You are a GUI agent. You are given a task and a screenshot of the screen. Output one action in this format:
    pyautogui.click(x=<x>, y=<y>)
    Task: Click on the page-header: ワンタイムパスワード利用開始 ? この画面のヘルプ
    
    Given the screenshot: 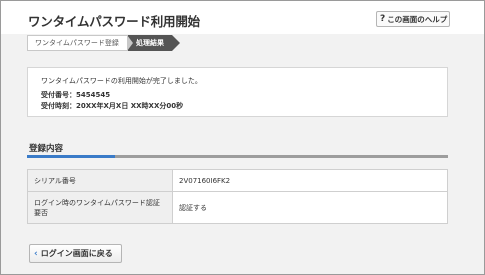 What is the action you would take?
    pyautogui.click(x=242, y=17)
    